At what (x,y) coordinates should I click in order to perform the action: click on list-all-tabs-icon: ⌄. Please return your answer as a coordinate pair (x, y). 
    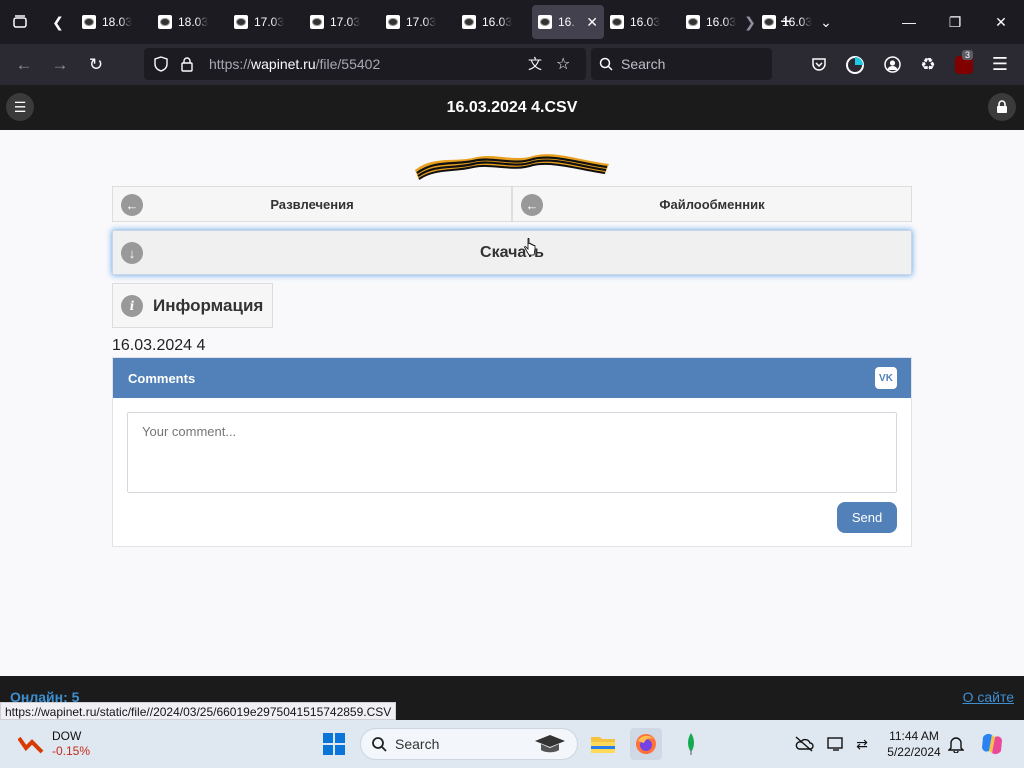
    Looking at the image, I should click on (826, 22).